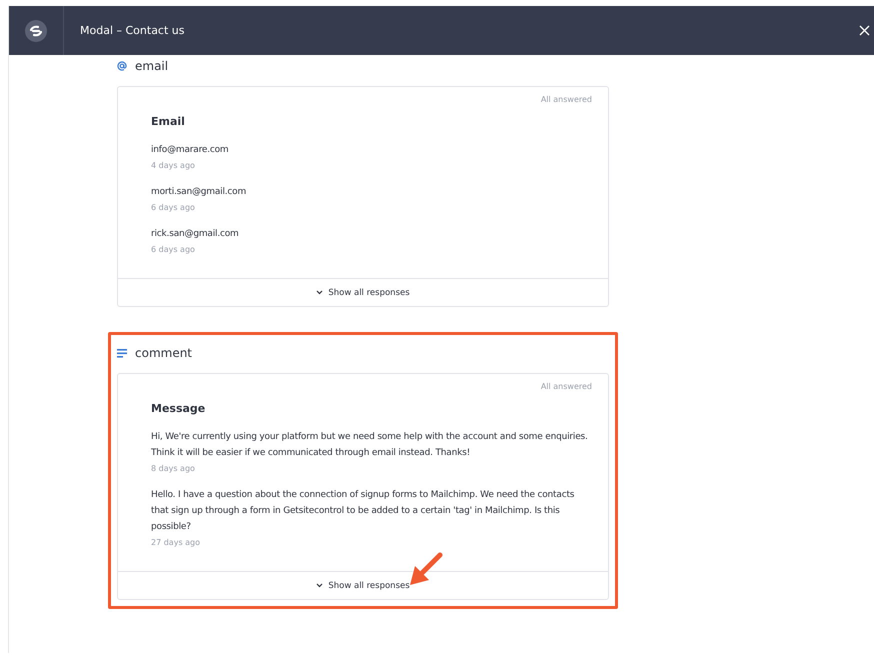  Describe the element at coordinates (151, 66) in the screenshot. I see `field-label: email` at that location.